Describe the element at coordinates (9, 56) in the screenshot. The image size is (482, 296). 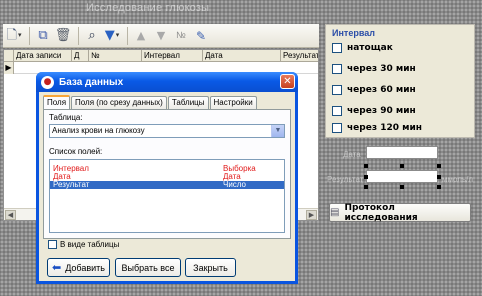
I see `grid-corner` at that location.